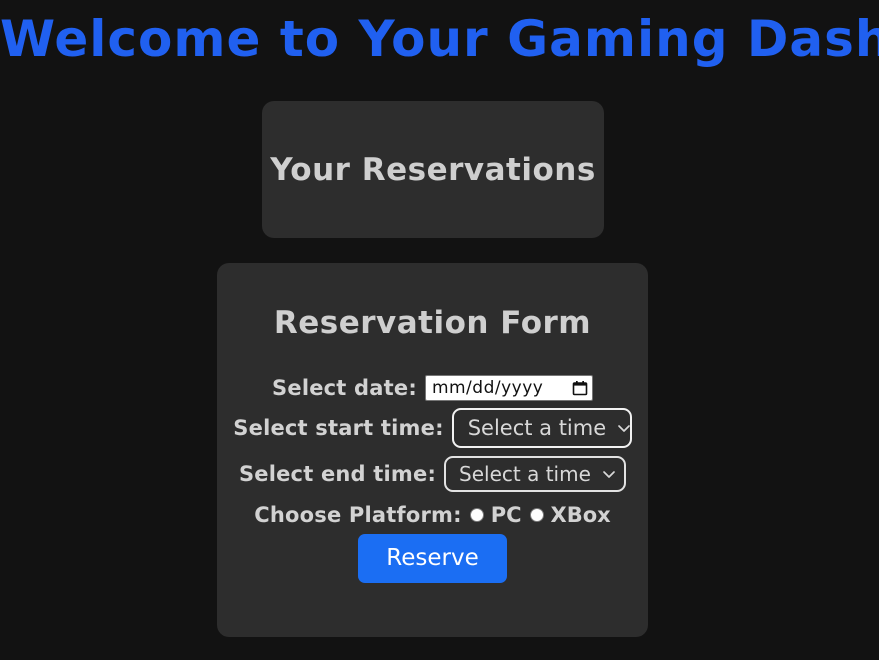 Image resolution: width=879 pixels, height=660 pixels. What do you see at coordinates (476, 515) in the screenshot?
I see `radio-button-pc` at bounding box center [476, 515].